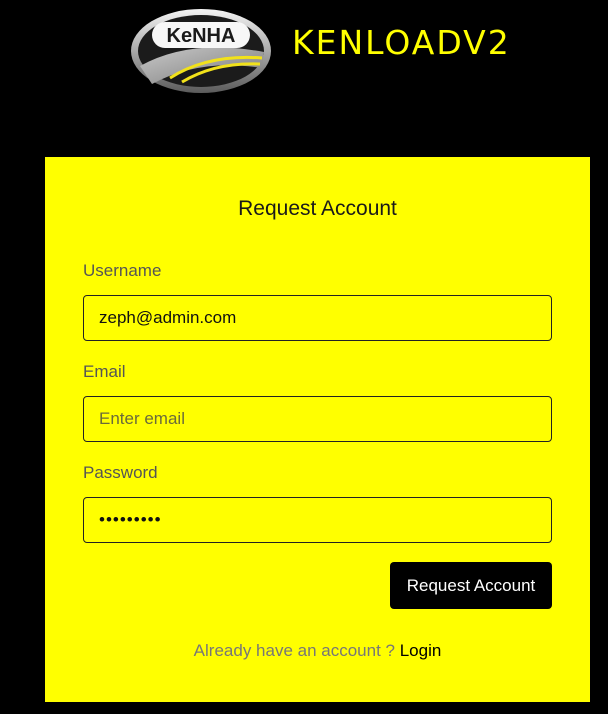 This screenshot has width=608, height=714. I want to click on password-label: Password, so click(120, 472).